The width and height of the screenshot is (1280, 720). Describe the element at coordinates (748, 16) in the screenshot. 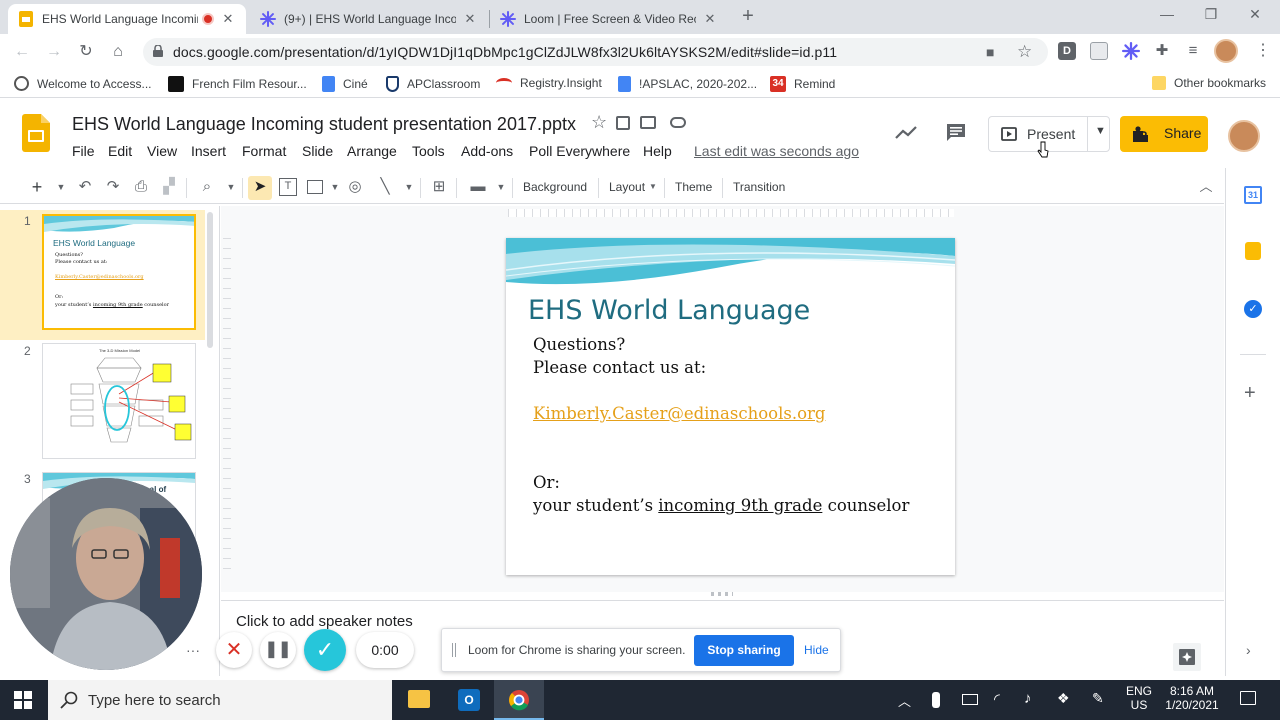

I see `new-tab-button: +` at that location.